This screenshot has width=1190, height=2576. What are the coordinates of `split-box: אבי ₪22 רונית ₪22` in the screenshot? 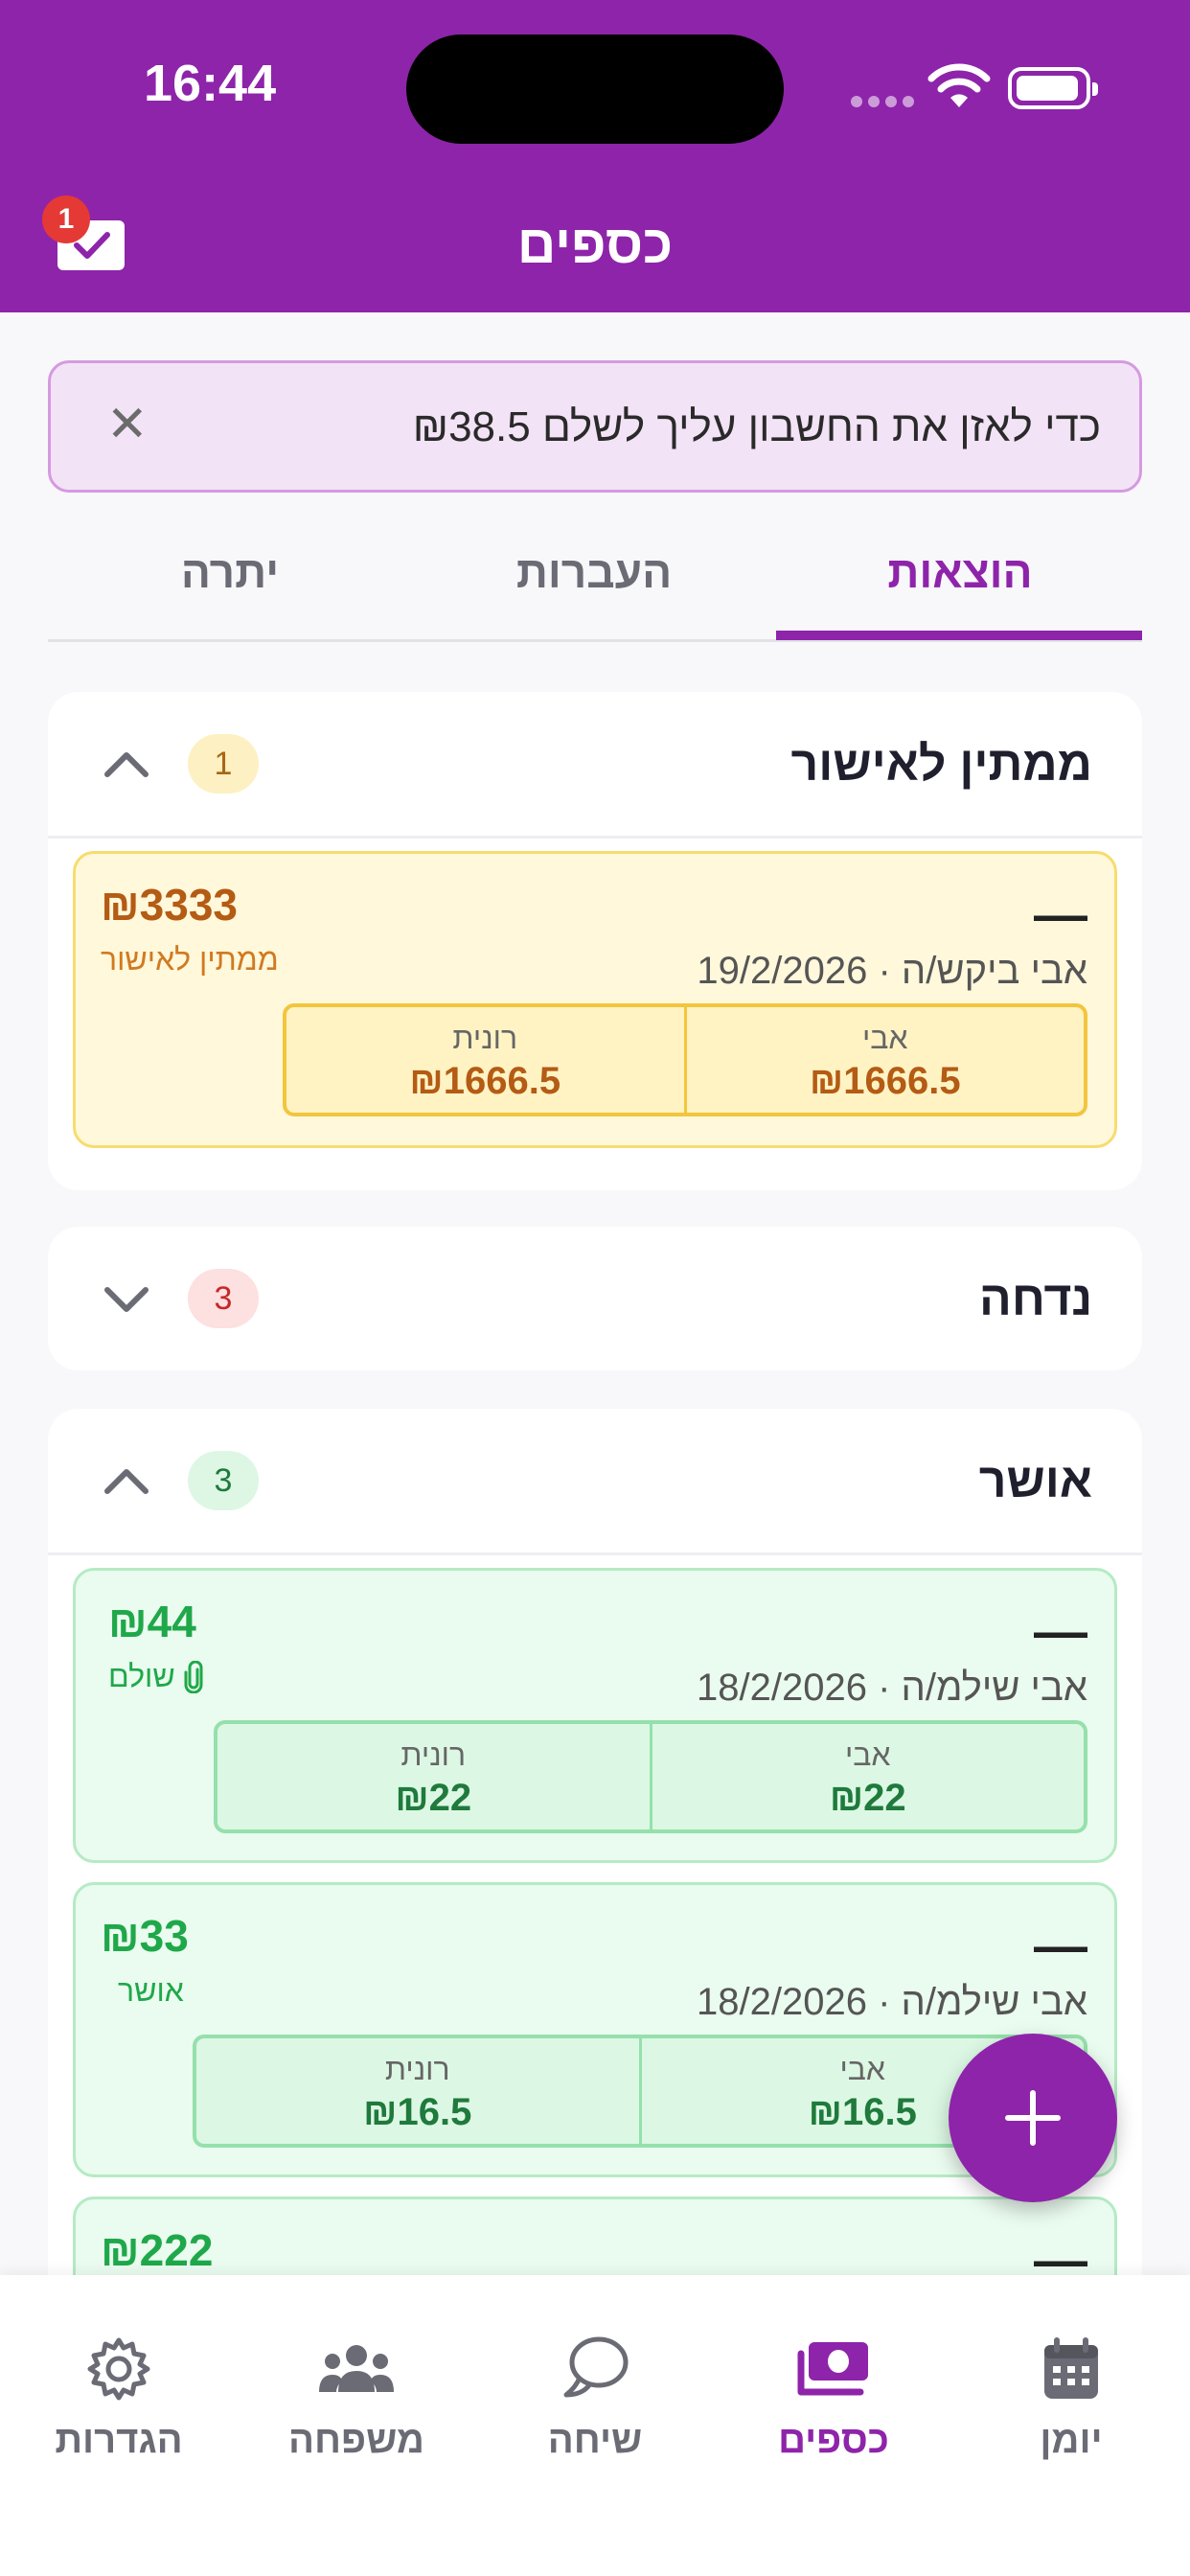 It's located at (651, 1776).